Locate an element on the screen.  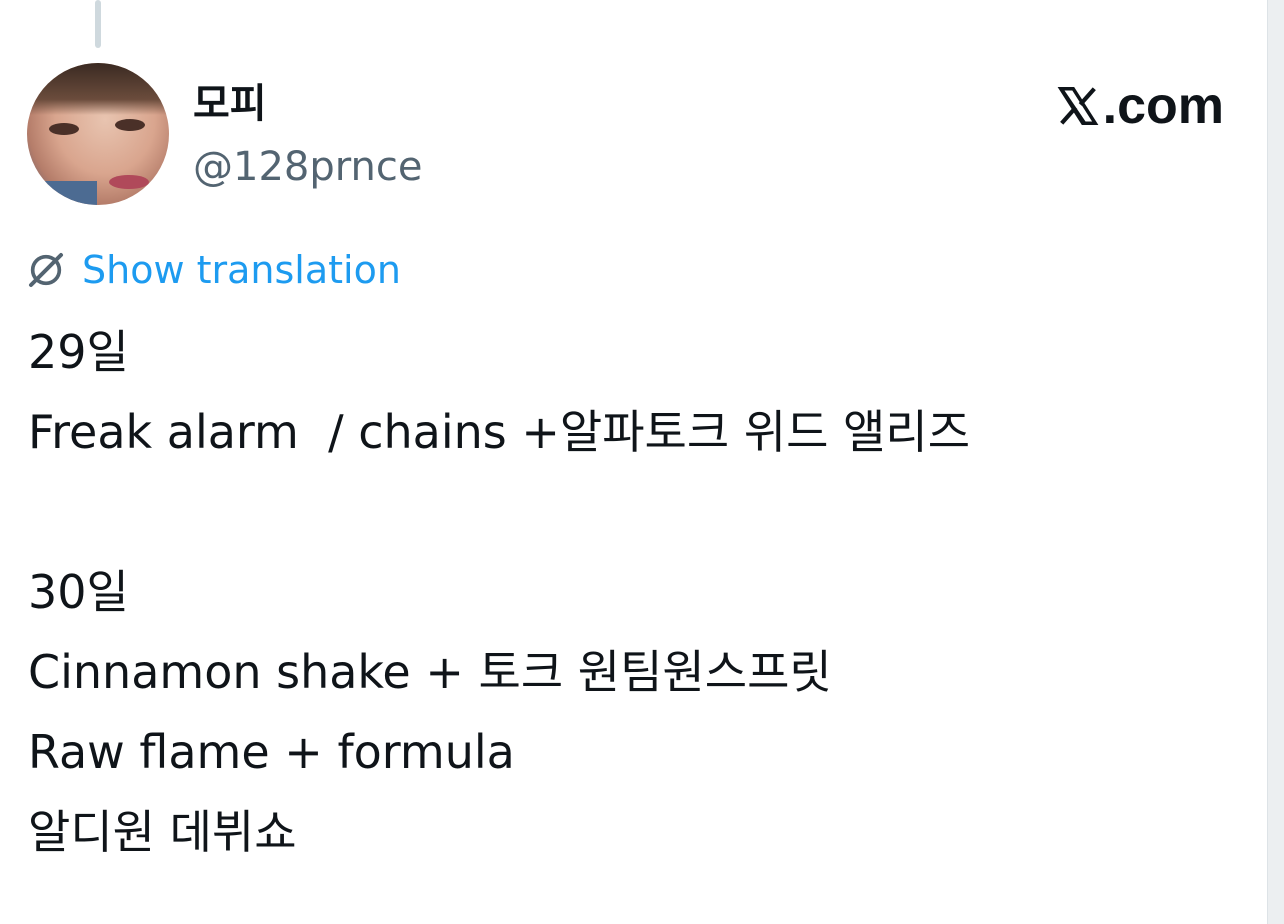
author-display-name: 모피 is located at coordinates (230, 104).